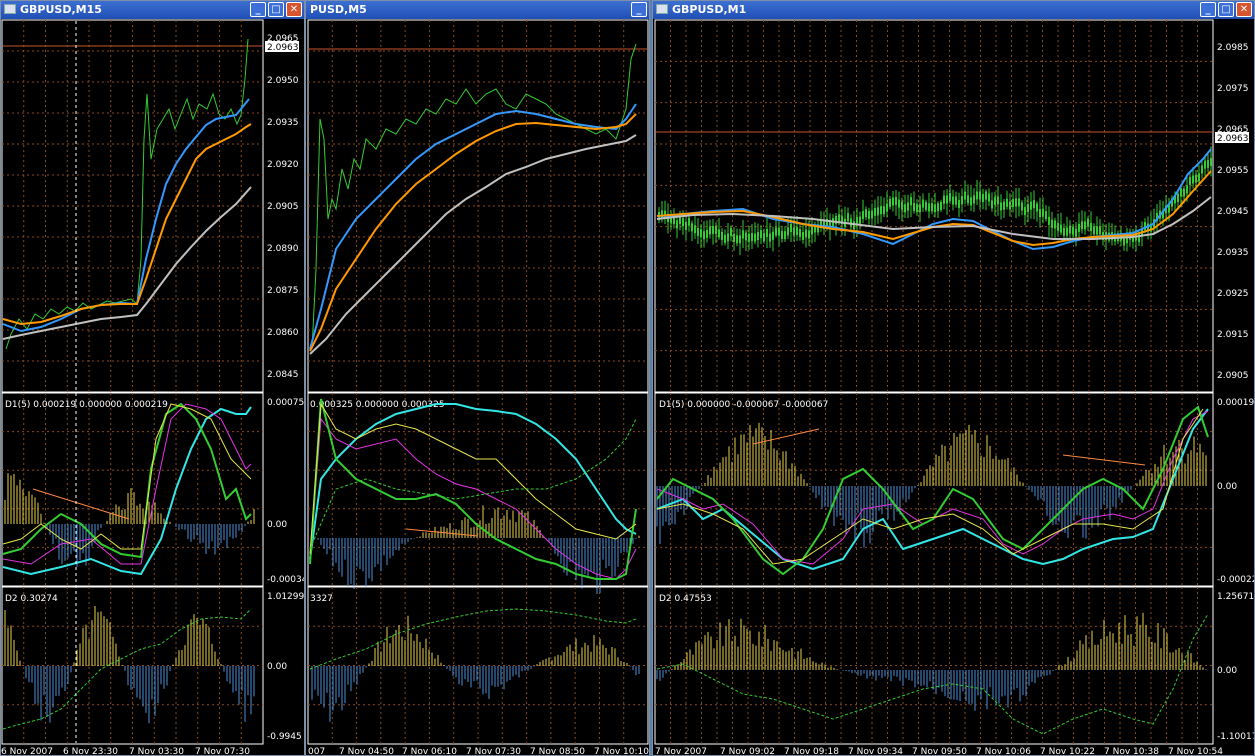 The image size is (1255, 756). I want to click on window-titlebar: GBPUSD,M15 _ □ ✕, so click(152, 10).